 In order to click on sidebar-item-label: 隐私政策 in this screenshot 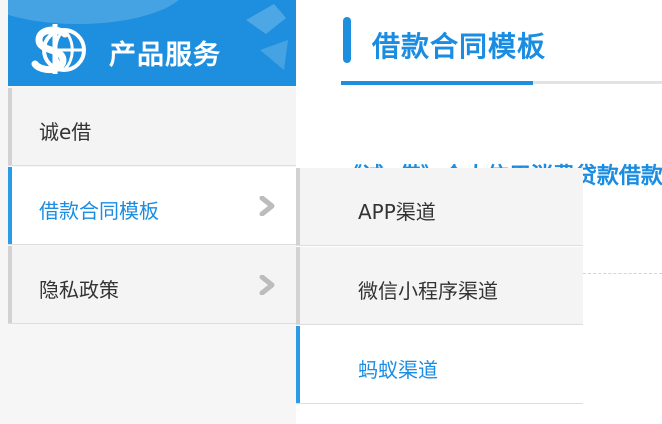, I will do `click(79, 290)`.